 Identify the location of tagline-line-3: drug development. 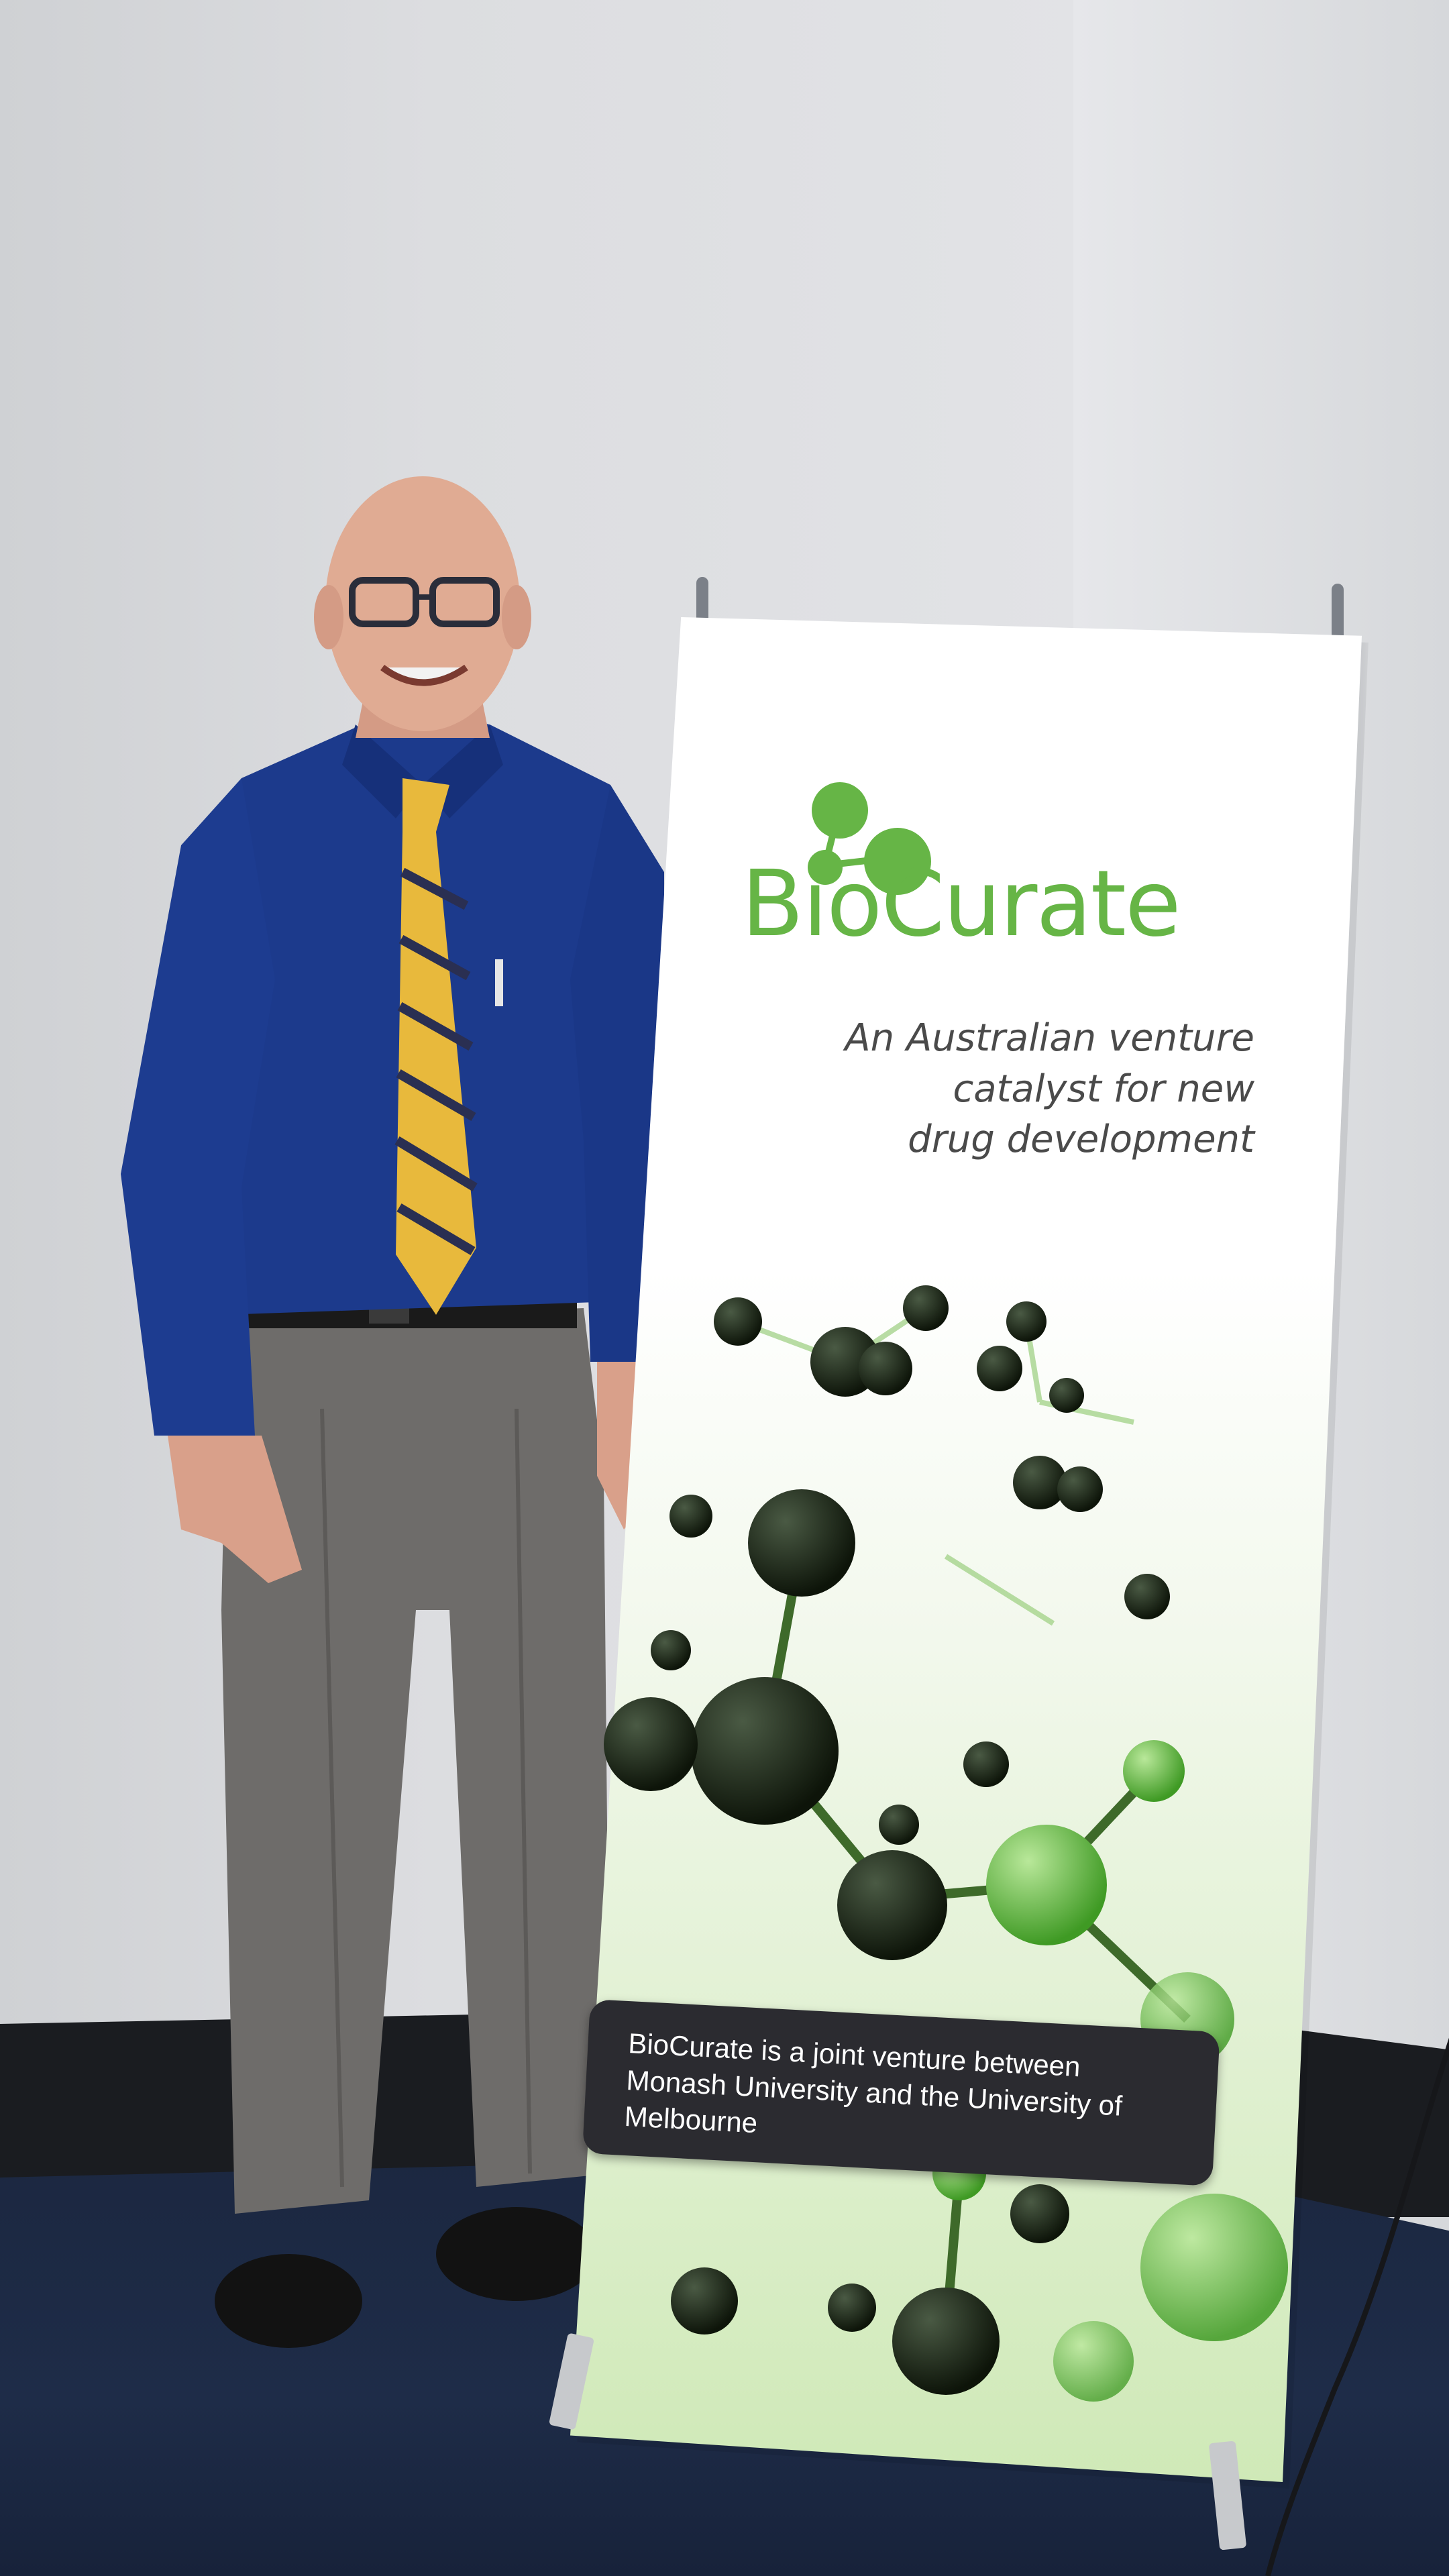
(1081, 1140).